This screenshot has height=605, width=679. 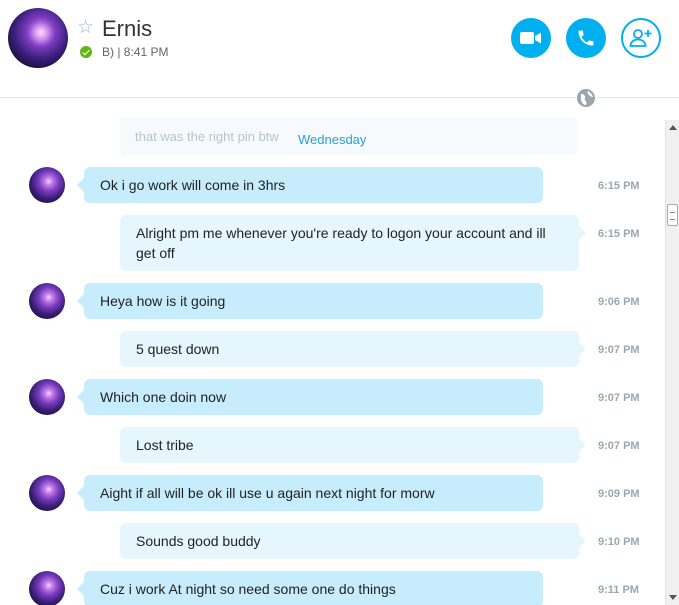 What do you see at coordinates (163, 397) in the screenshot?
I see `message-text: Which one doin now` at bounding box center [163, 397].